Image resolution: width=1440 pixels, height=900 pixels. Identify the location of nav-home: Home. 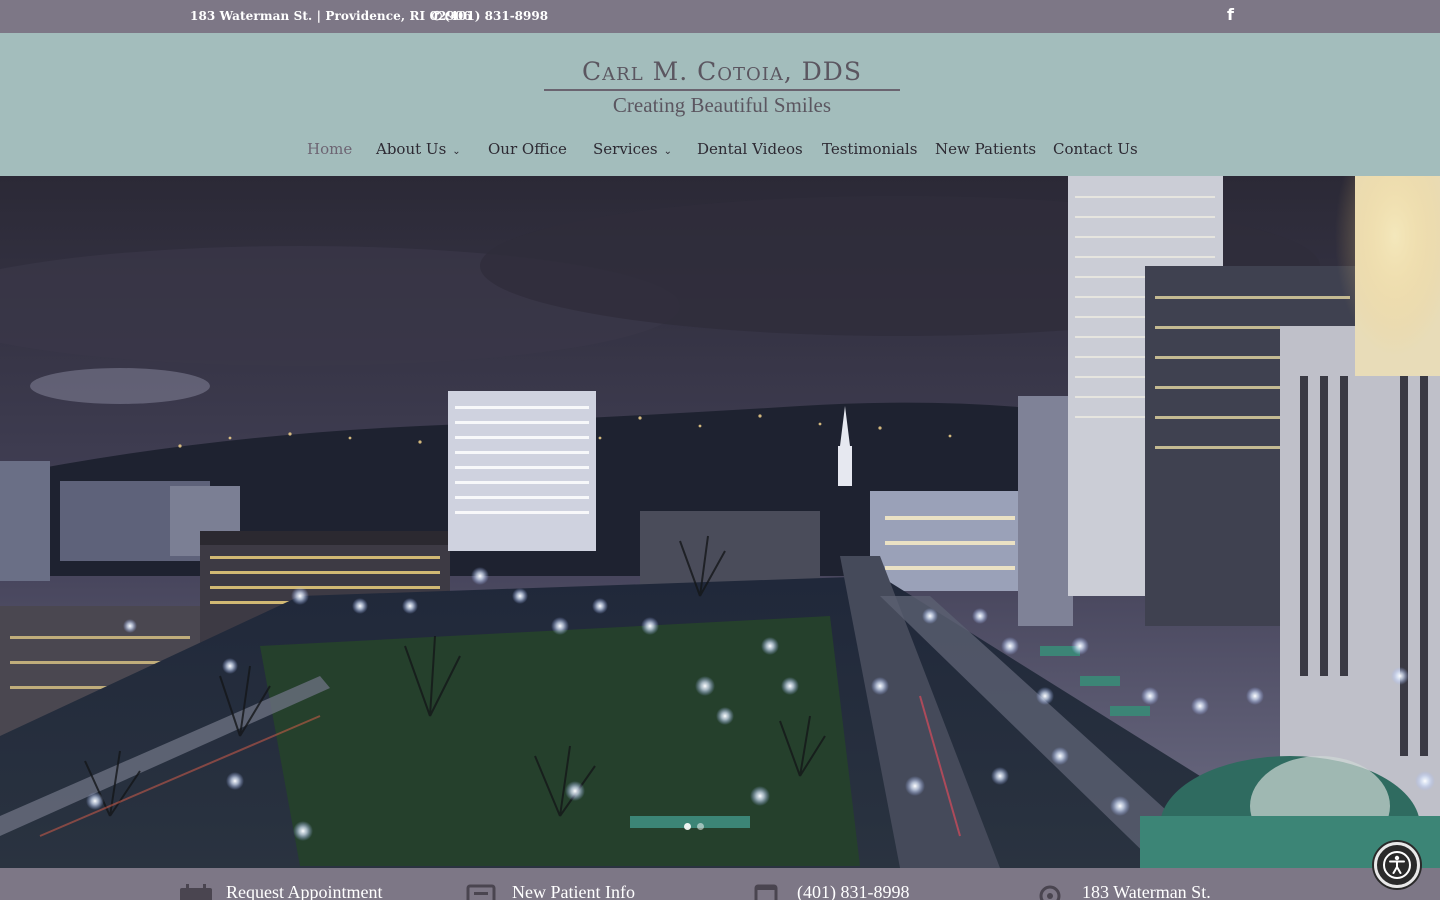
(329, 149).